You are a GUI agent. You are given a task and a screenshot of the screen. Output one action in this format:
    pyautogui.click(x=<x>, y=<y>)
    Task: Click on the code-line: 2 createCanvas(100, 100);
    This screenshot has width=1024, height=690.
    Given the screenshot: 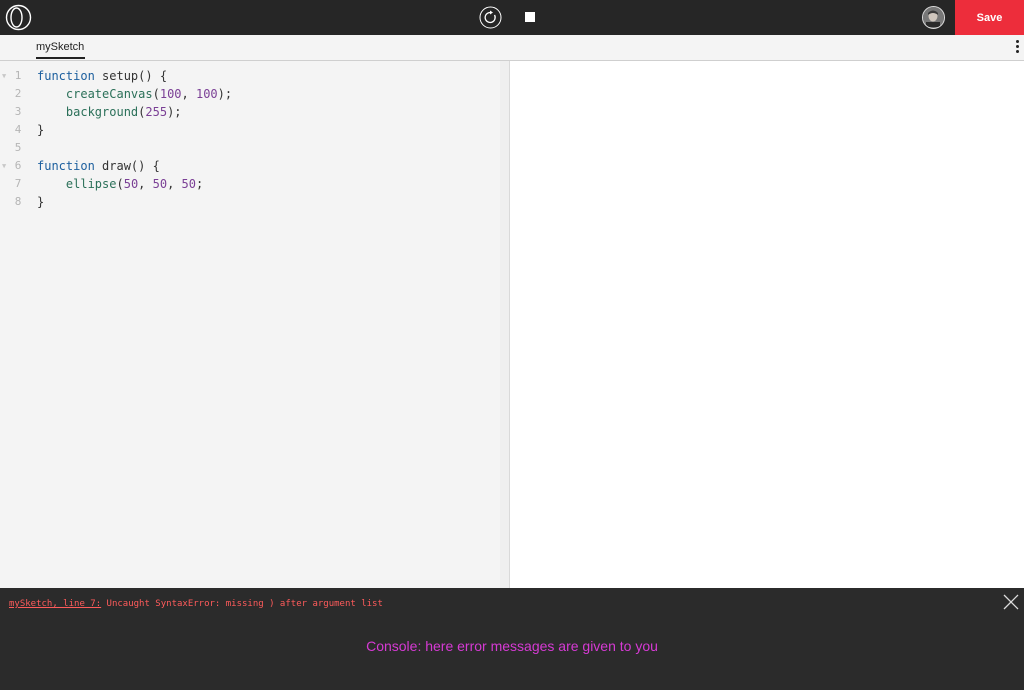 What is the action you would take?
    pyautogui.click(x=250, y=94)
    